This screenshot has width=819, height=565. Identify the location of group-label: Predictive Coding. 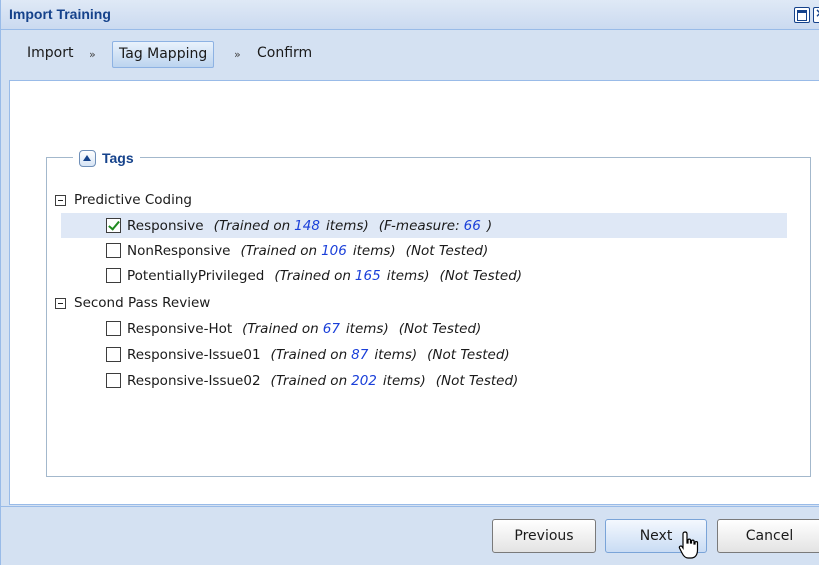
(133, 200).